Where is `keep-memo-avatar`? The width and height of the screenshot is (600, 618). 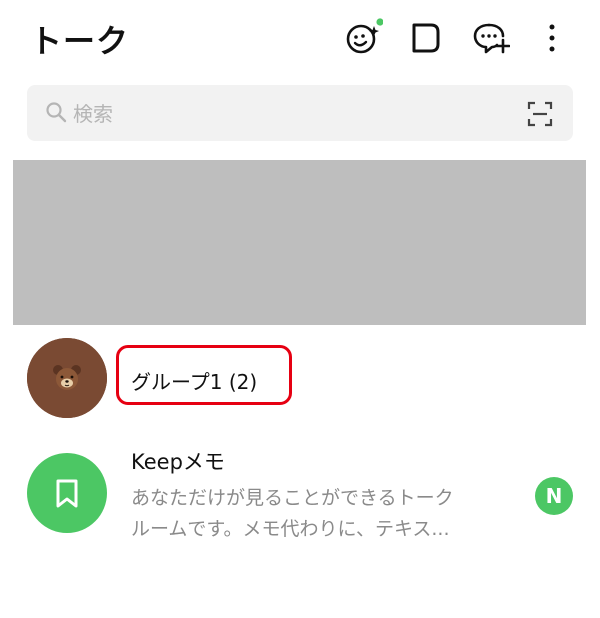
keep-memo-avatar is located at coordinates (67, 493).